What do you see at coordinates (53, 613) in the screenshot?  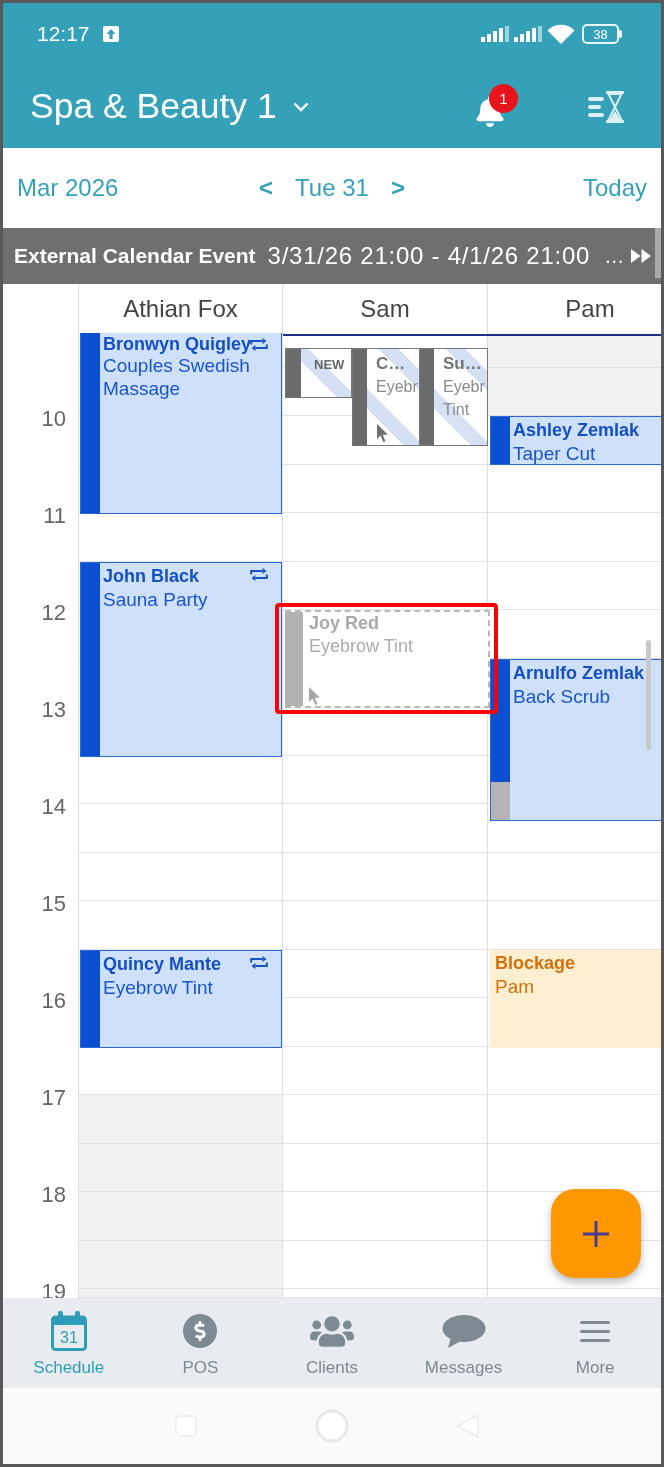 I see `hour-label: 12` at bounding box center [53, 613].